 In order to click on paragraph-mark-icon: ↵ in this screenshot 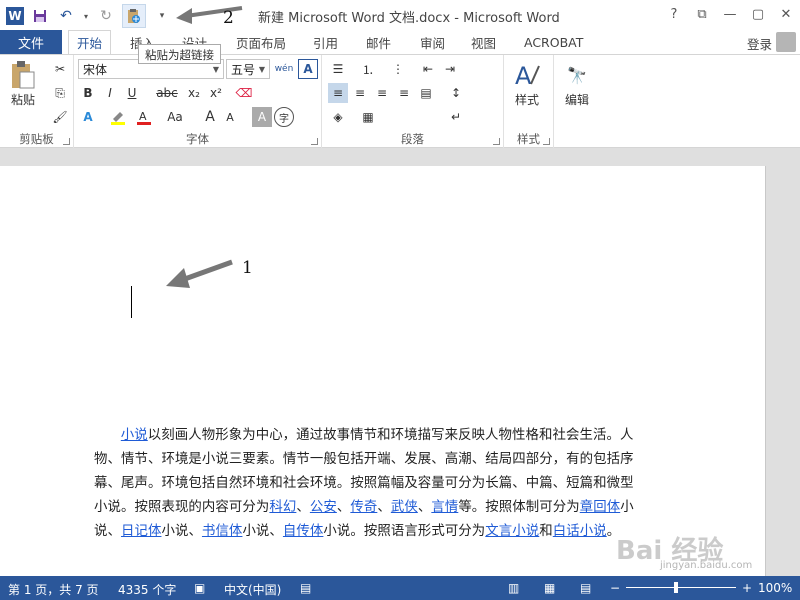, I will do `click(456, 117)`.